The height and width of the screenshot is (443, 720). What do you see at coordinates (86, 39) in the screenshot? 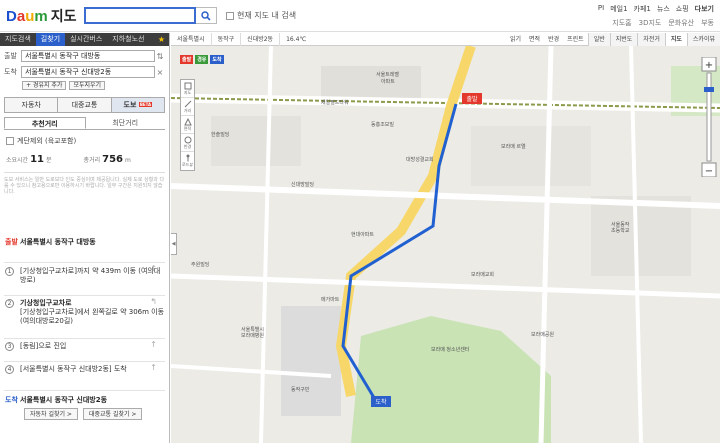
I see `tab-realtime-bus: 실시간버스` at bounding box center [86, 39].